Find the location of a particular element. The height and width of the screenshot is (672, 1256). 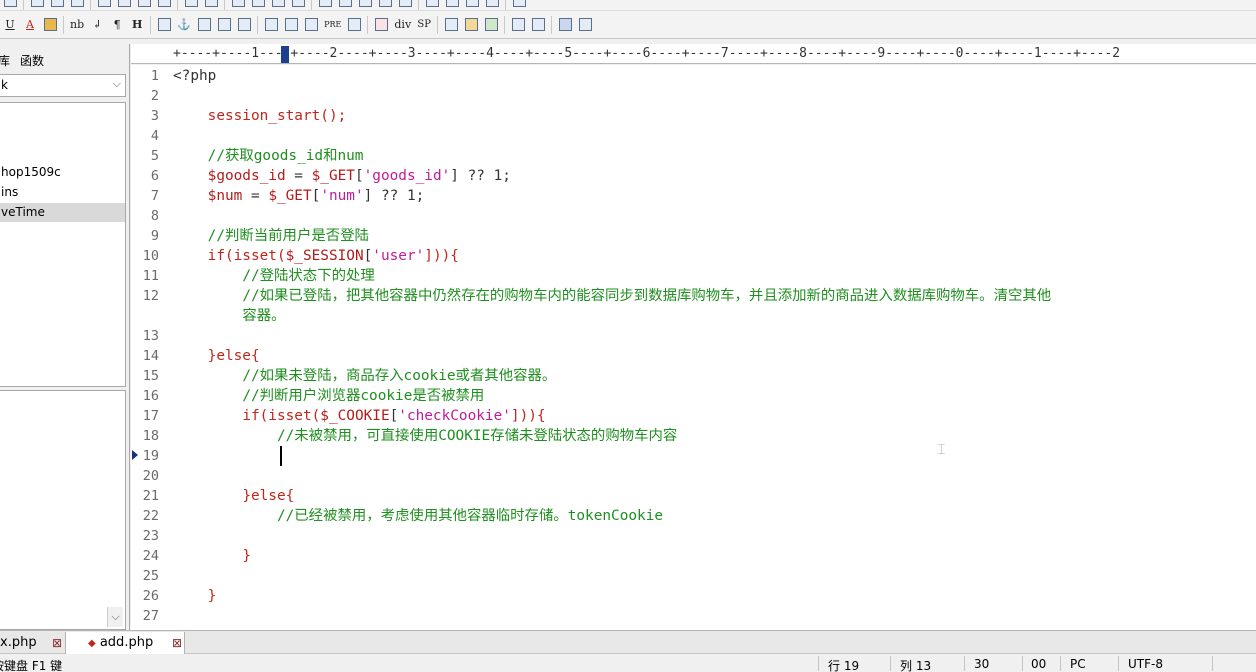

paste-icon is located at coordinates (144, 5).